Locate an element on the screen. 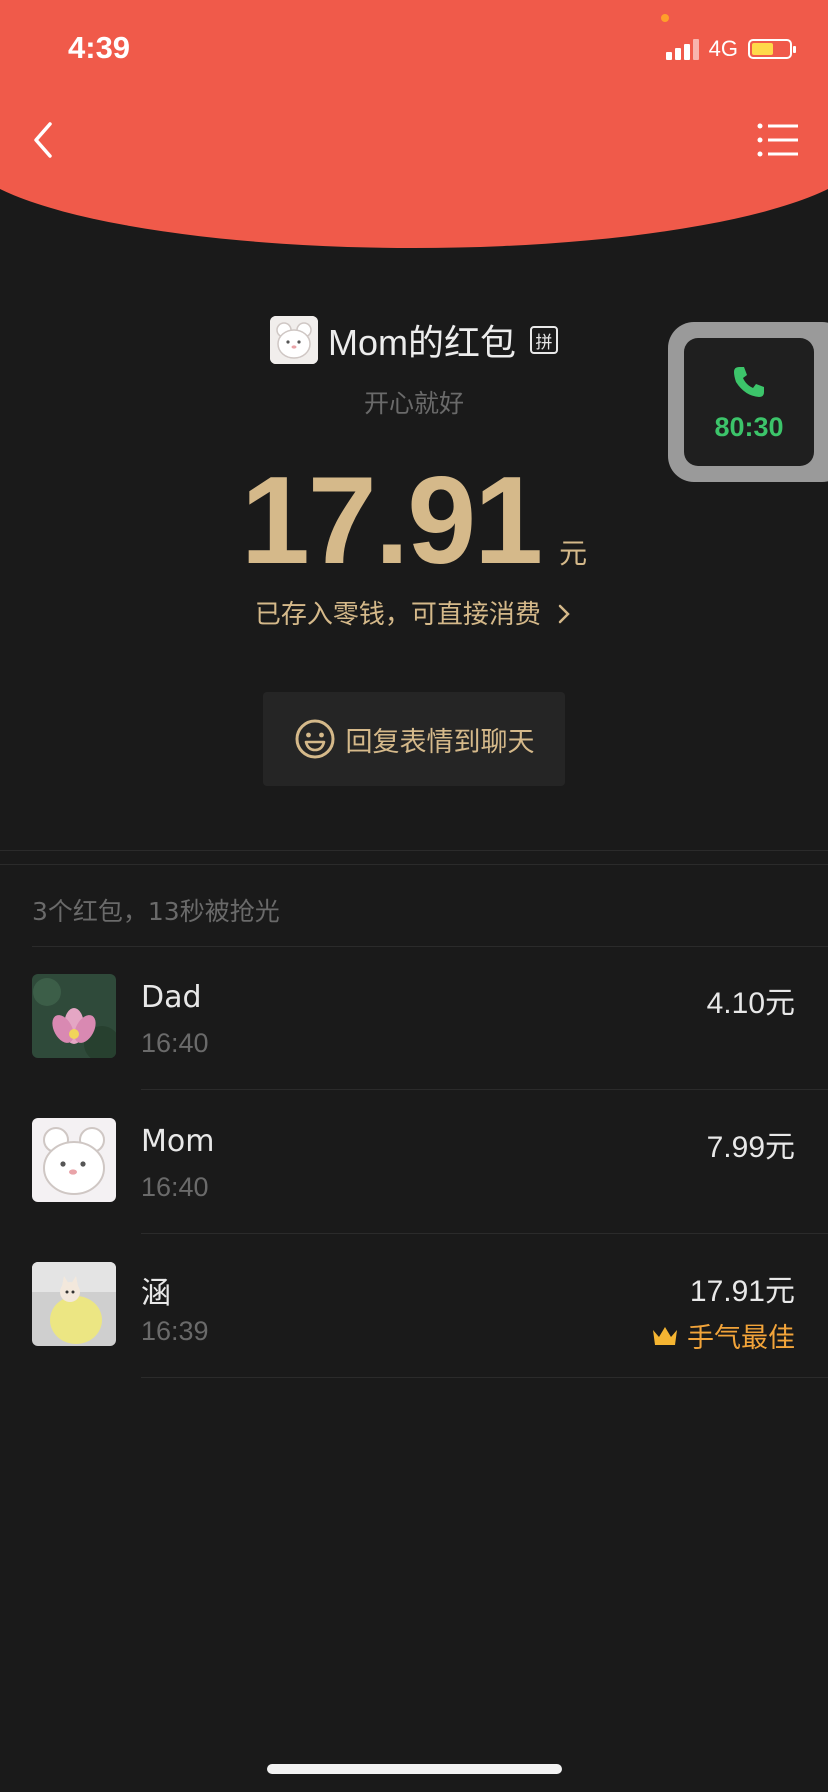 The height and width of the screenshot is (1792, 828). crown-icon is located at coordinates (665, 1335).